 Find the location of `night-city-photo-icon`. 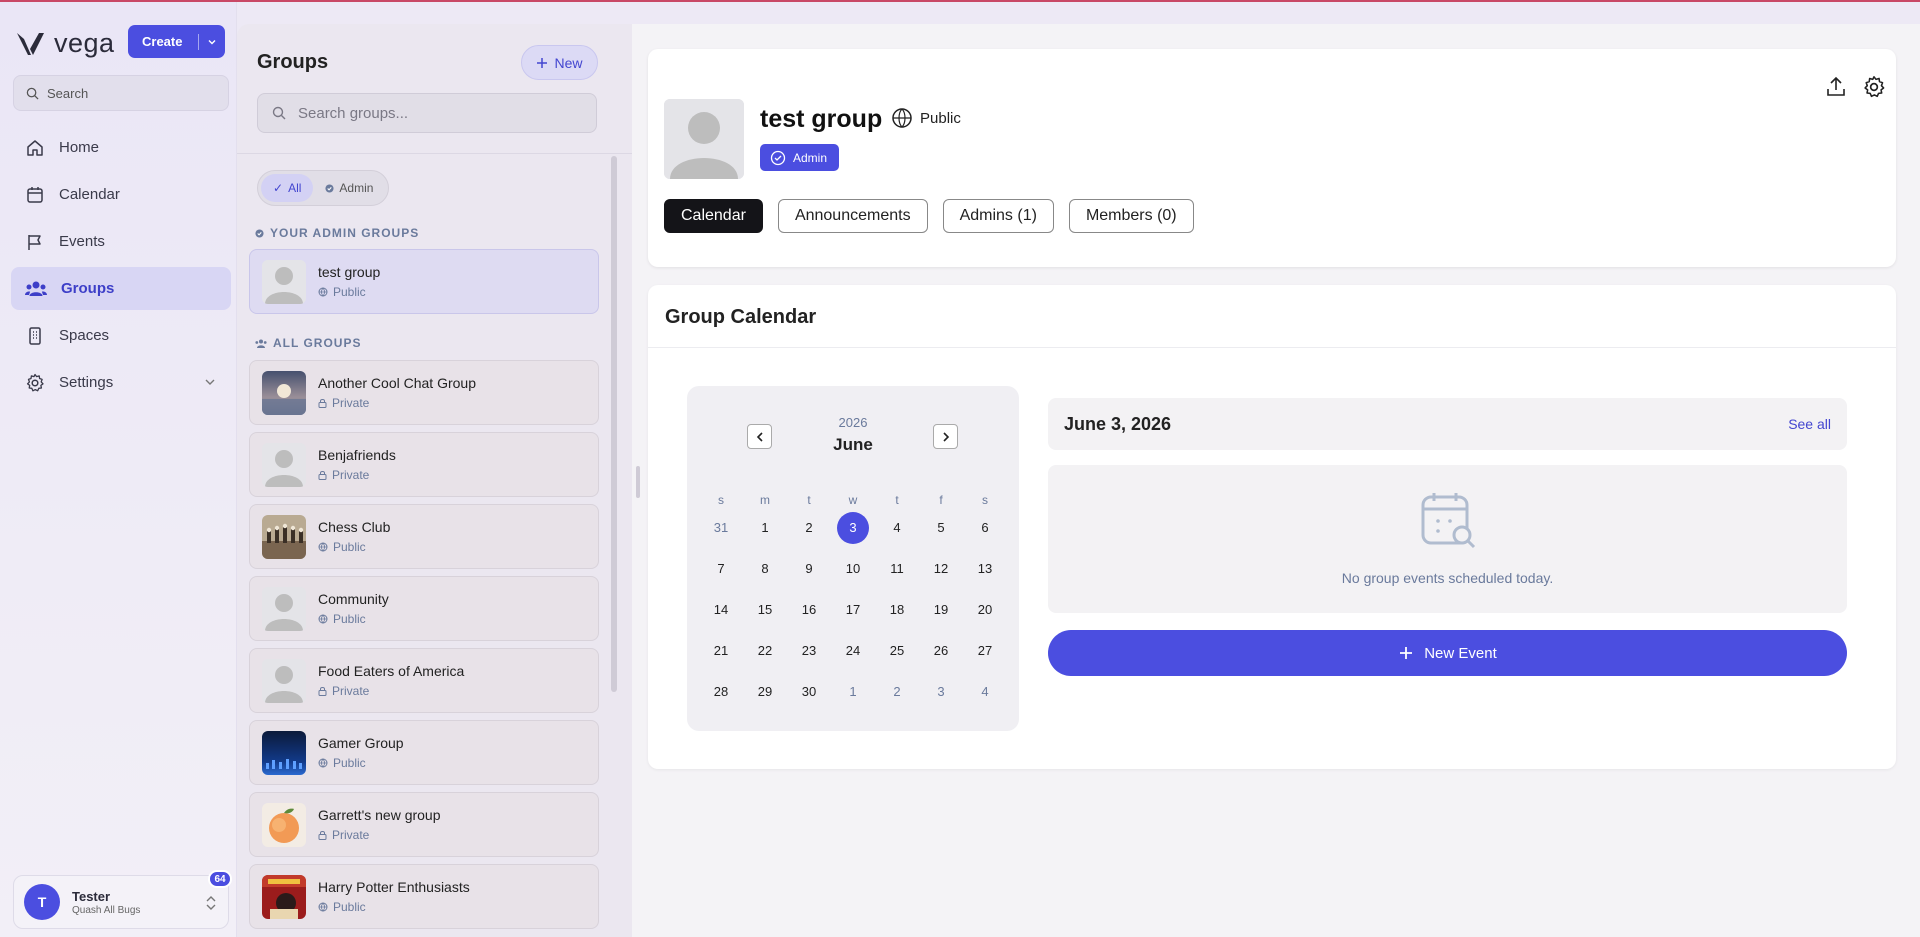

night-city-photo-icon is located at coordinates (284, 752).